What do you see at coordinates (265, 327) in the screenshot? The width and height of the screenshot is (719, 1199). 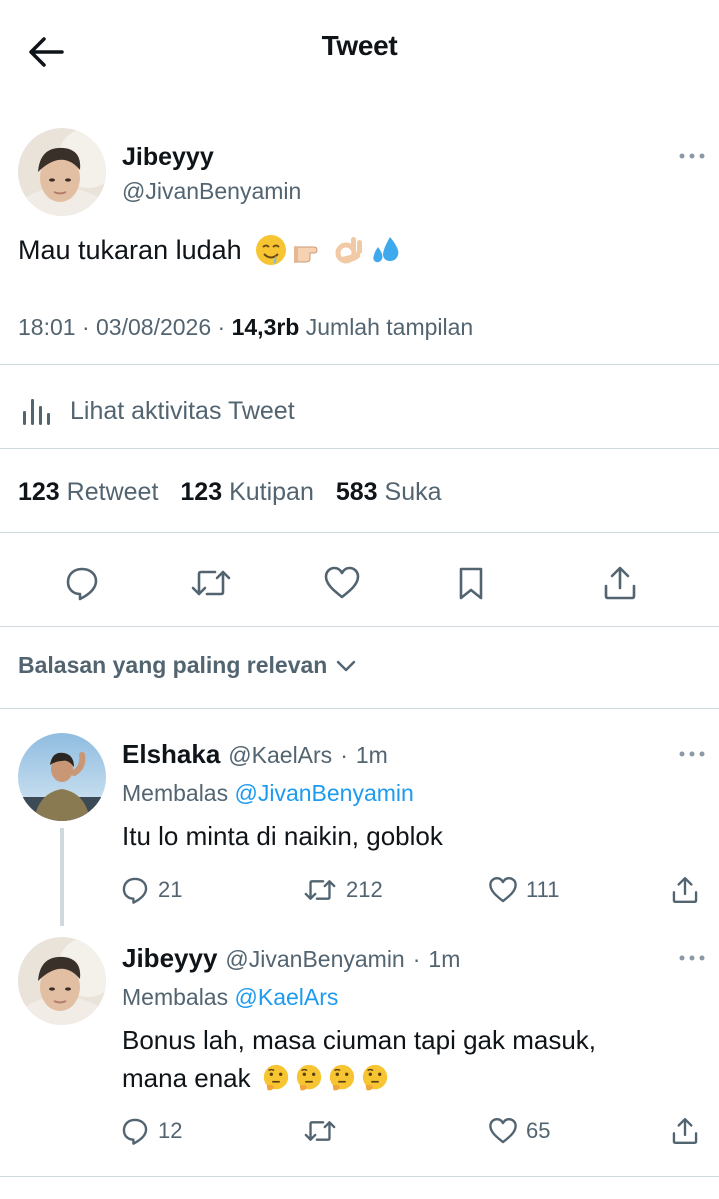 I see `views-count: 14,3rb` at bounding box center [265, 327].